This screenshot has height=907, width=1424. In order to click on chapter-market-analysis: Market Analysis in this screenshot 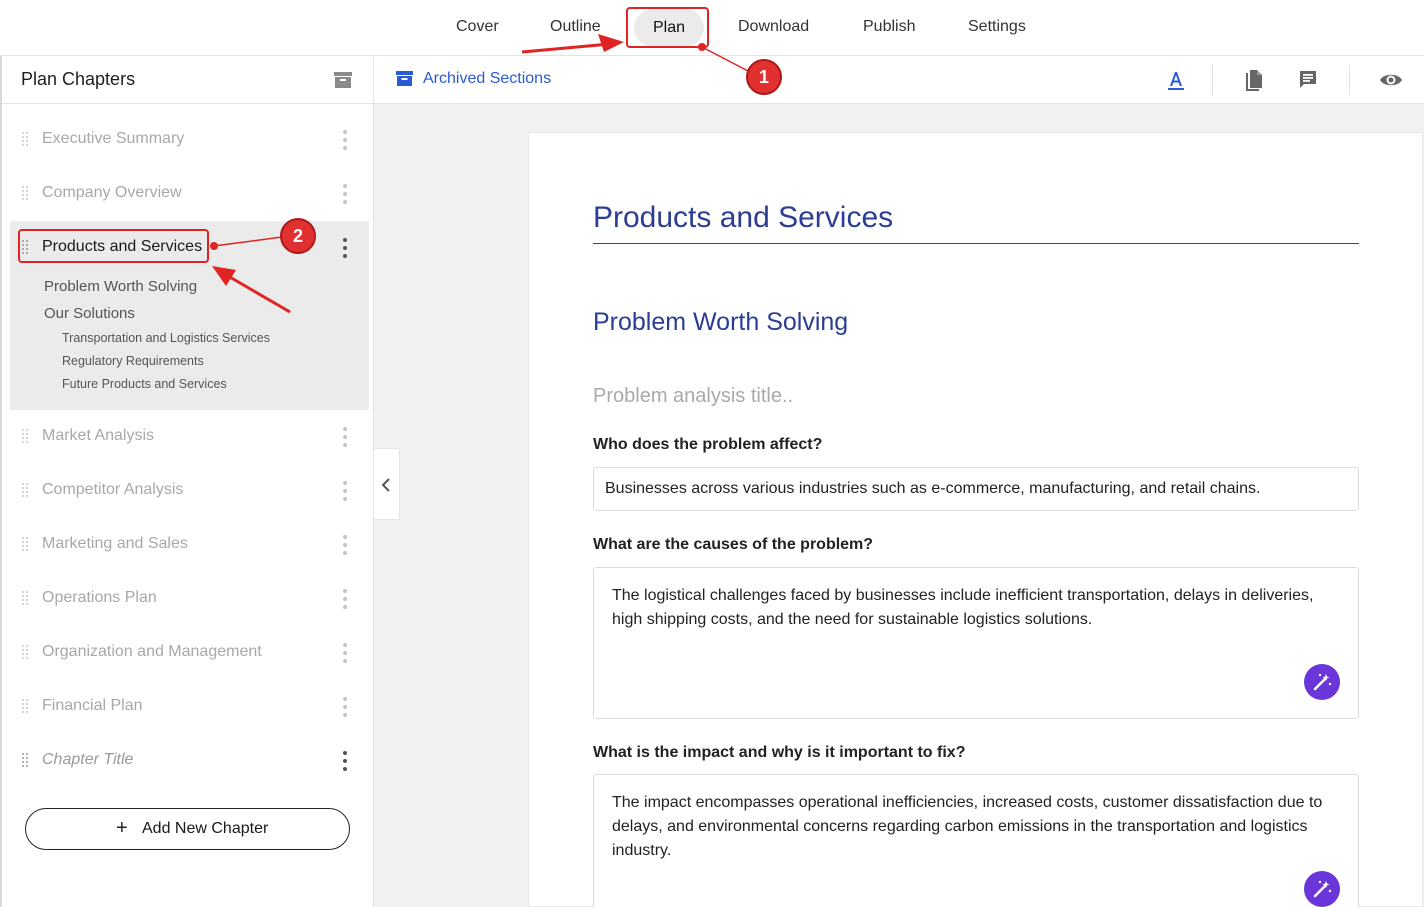, I will do `click(188, 437)`.